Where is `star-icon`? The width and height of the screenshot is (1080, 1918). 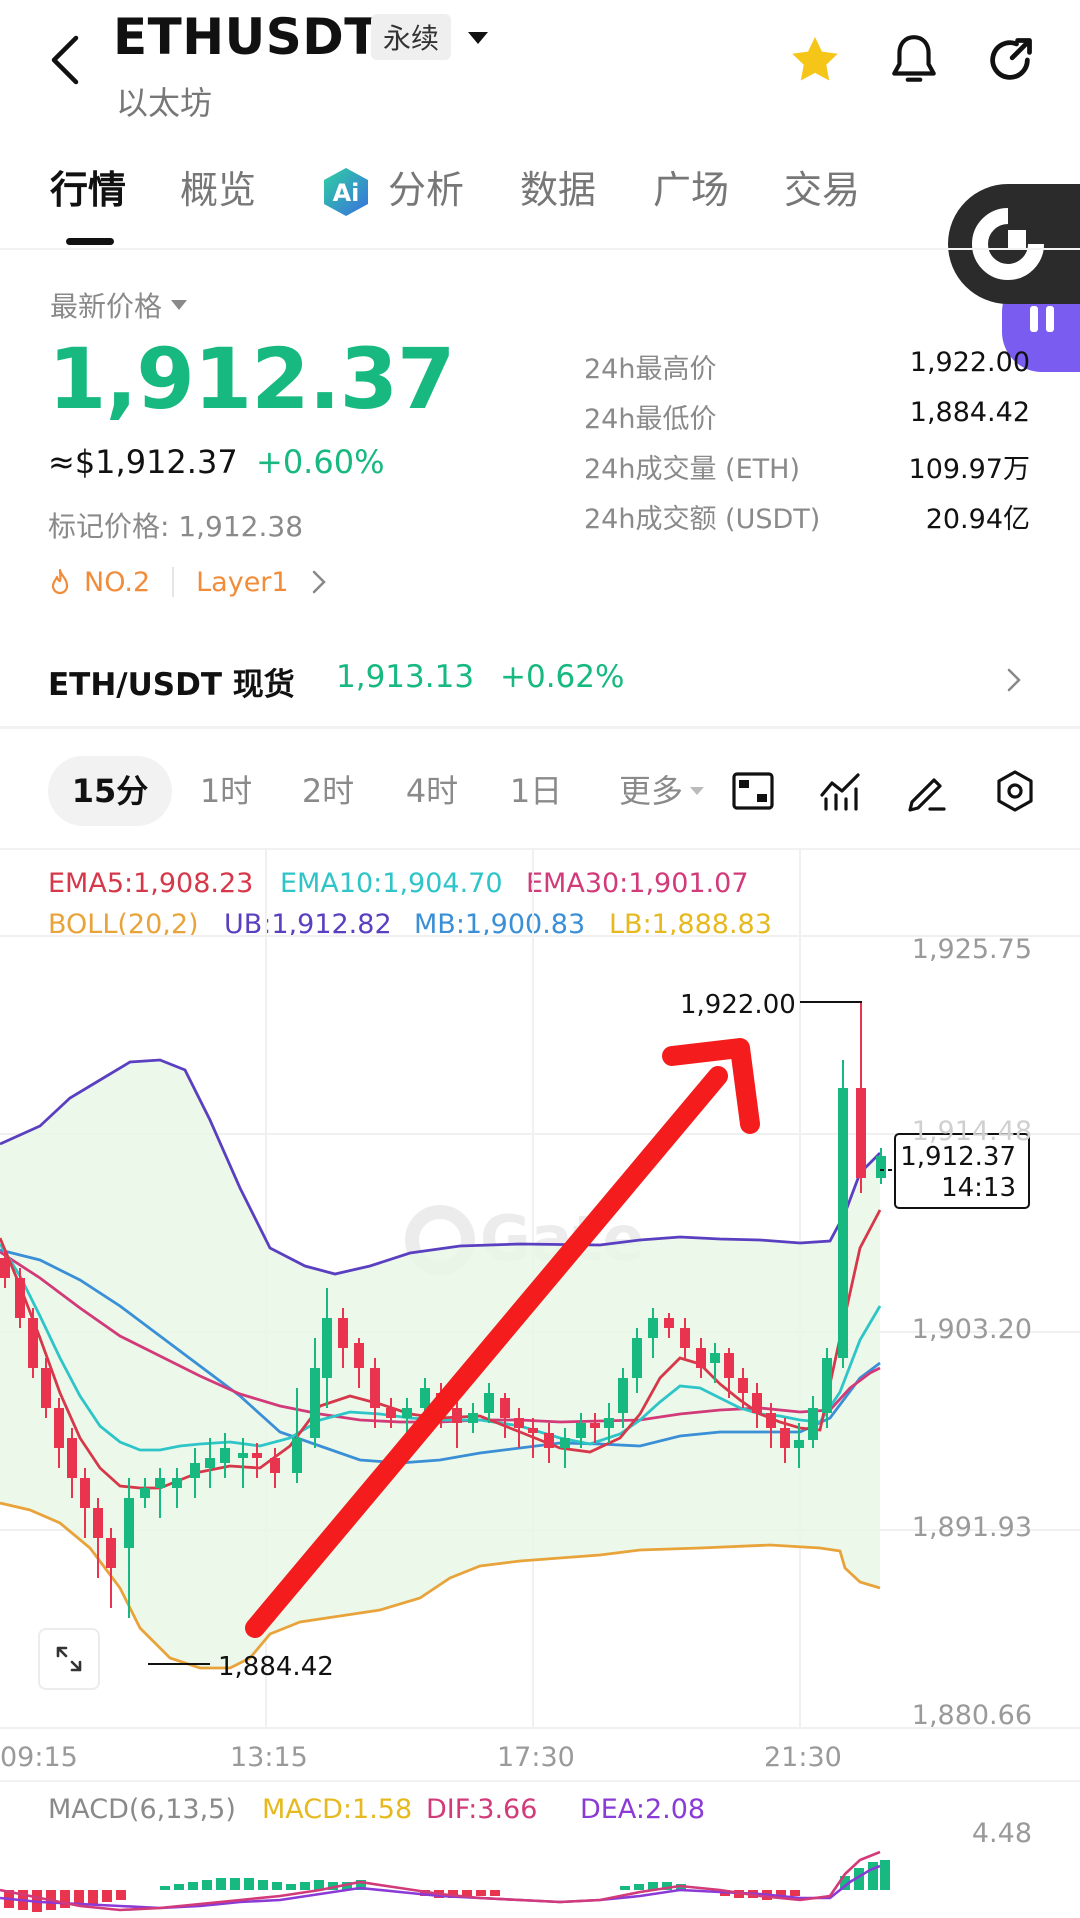 star-icon is located at coordinates (815, 60).